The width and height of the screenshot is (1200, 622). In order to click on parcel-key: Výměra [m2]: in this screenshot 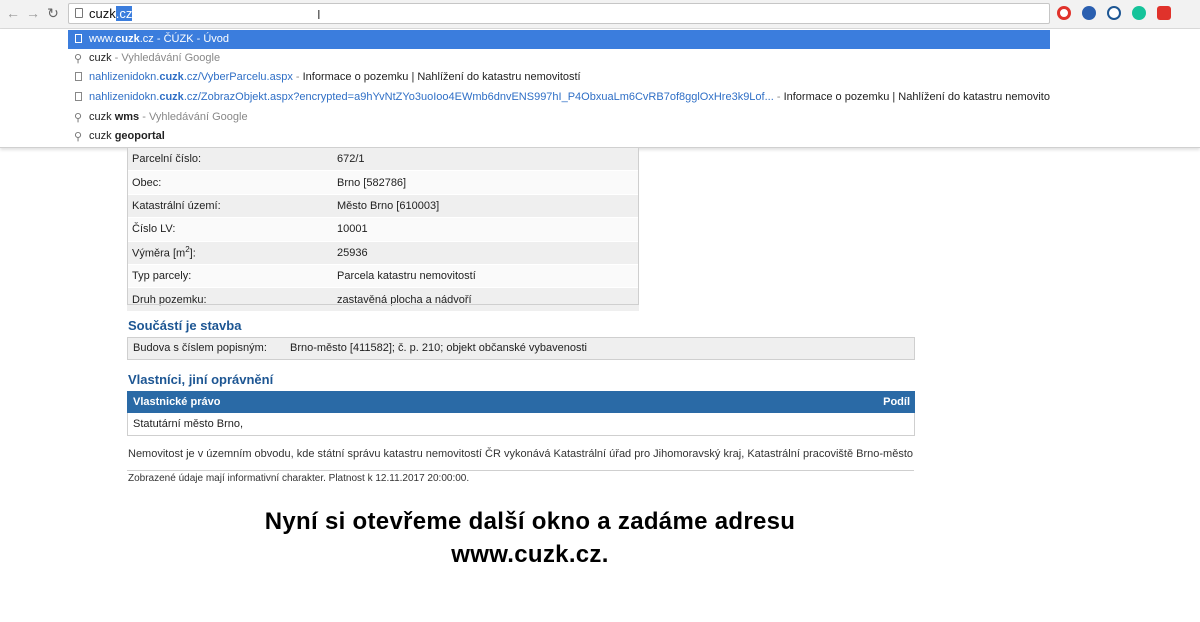, I will do `click(229, 253)`.